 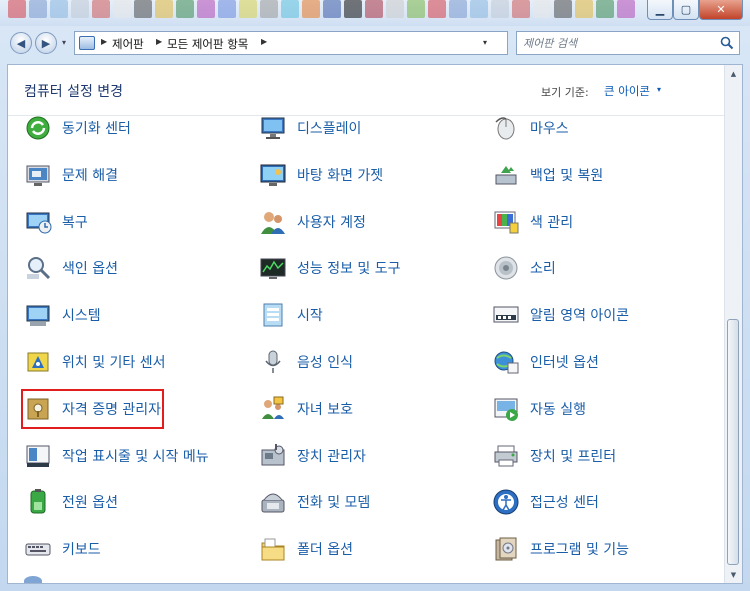 I want to click on control-panel-item: 시스템, so click(x=62, y=315).